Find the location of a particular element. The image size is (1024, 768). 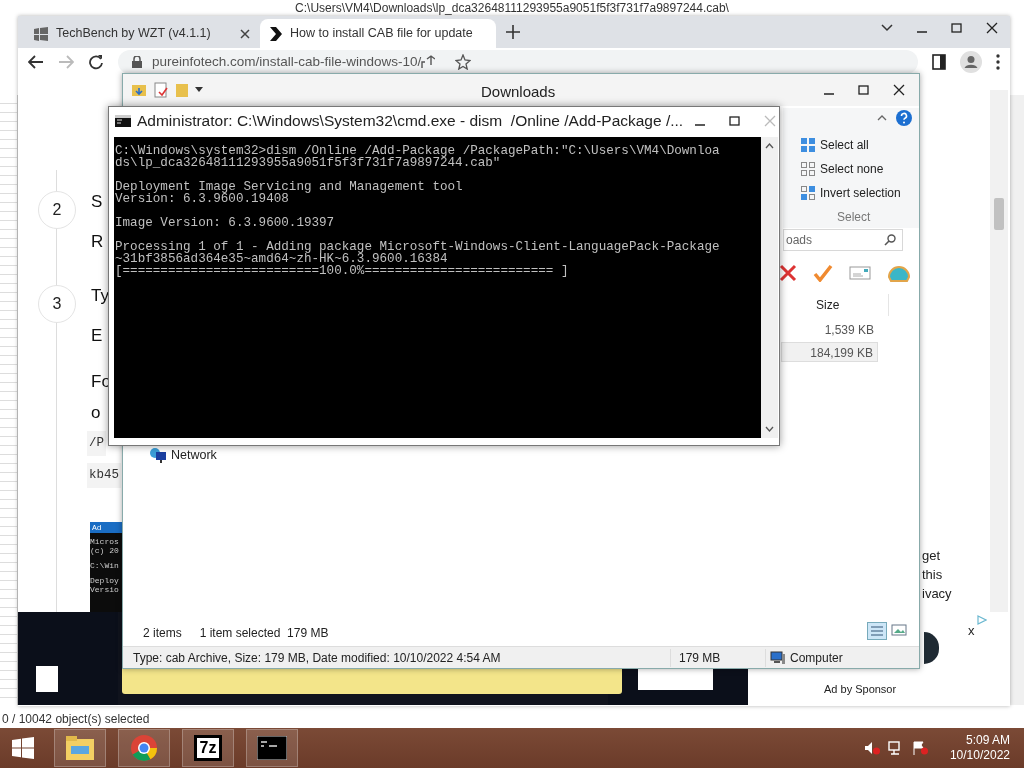

column-header: Size is located at coordinates (849, 305).